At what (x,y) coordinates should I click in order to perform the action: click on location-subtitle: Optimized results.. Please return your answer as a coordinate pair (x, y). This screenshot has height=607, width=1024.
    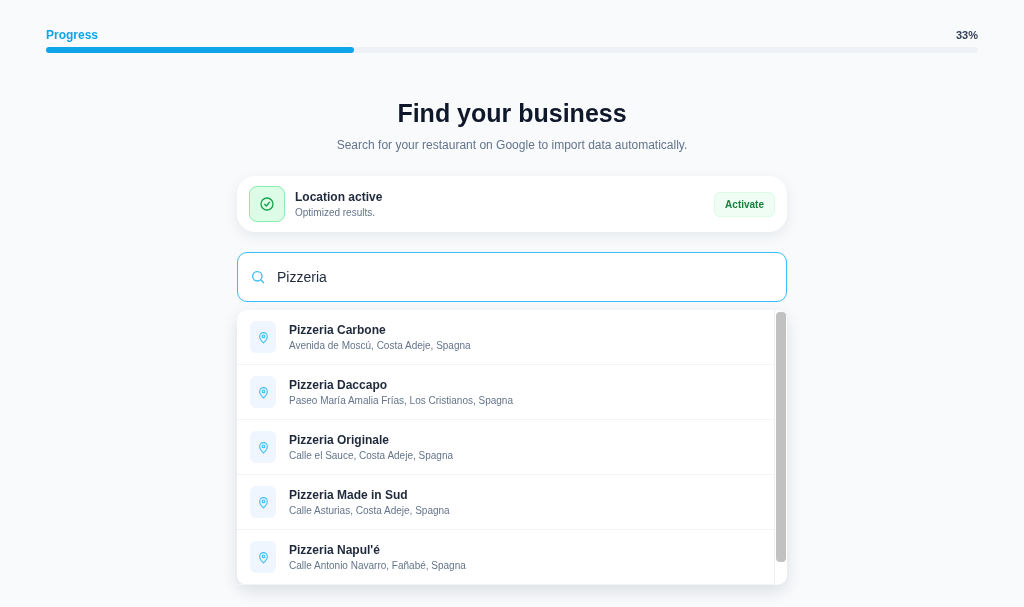
    Looking at the image, I should click on (336, 212).